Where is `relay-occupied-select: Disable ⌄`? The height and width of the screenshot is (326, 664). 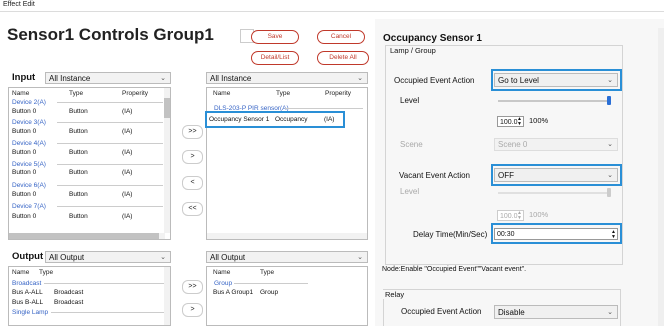
relay-occupied-select: Disable ⌄ is located at coordinates (556, 312).